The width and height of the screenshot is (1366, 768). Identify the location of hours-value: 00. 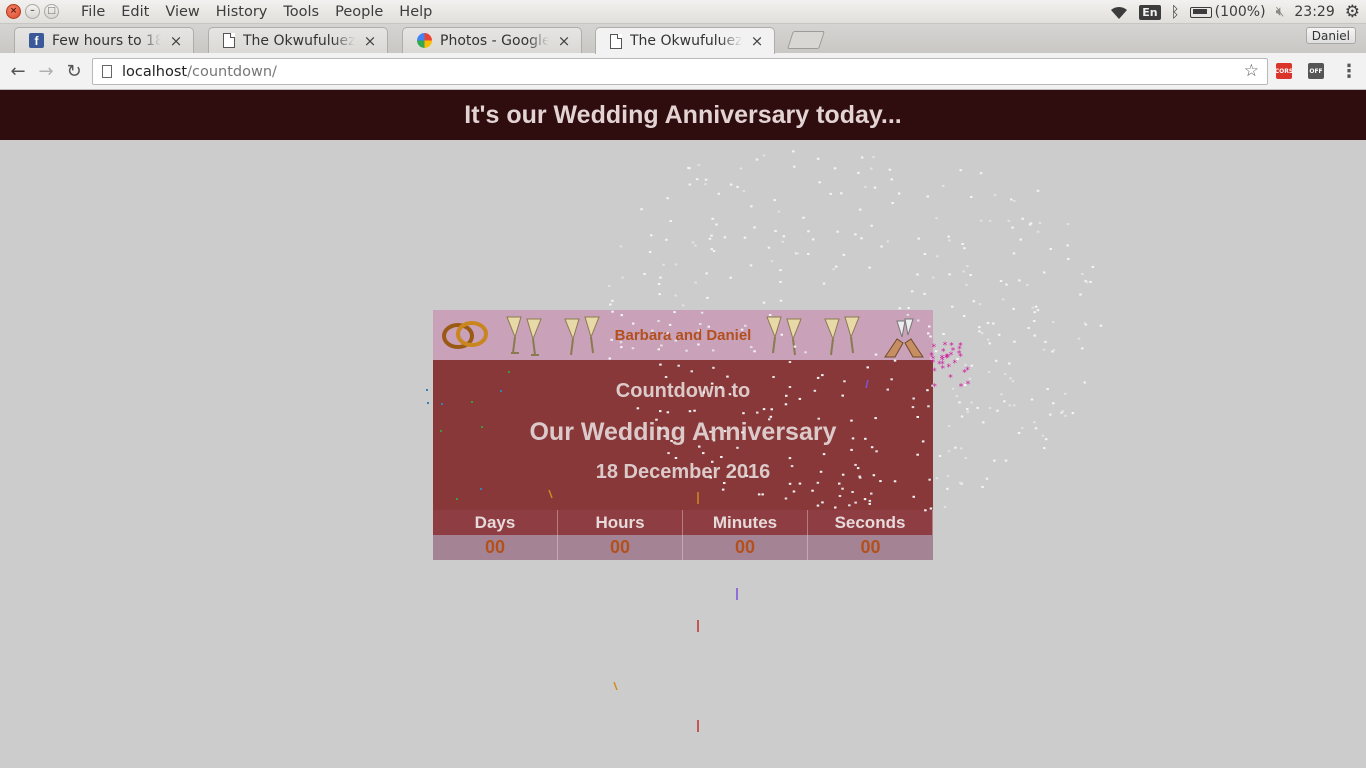
(620, 547).